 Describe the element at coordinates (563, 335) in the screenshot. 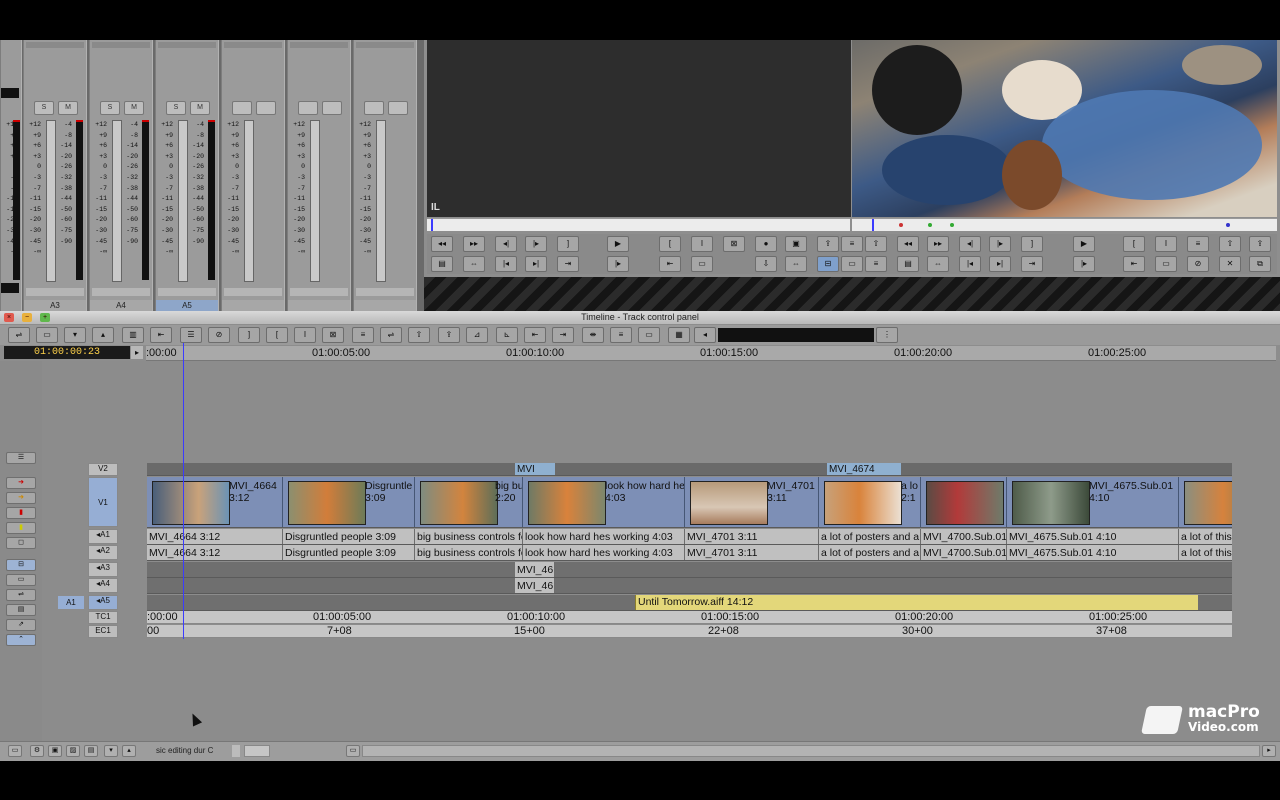

I see `trim-right-button: ⇥` at that location.